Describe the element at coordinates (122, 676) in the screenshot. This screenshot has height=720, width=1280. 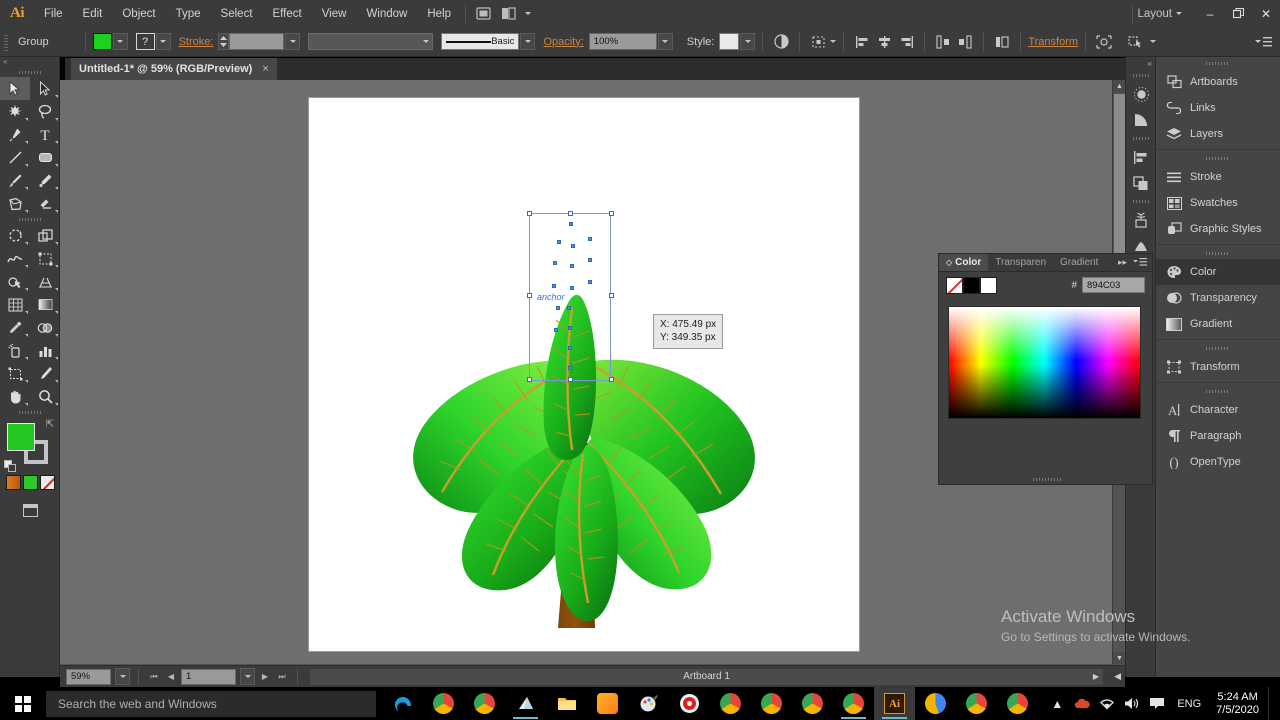
I see `zoom-dropdown-button` at that location.